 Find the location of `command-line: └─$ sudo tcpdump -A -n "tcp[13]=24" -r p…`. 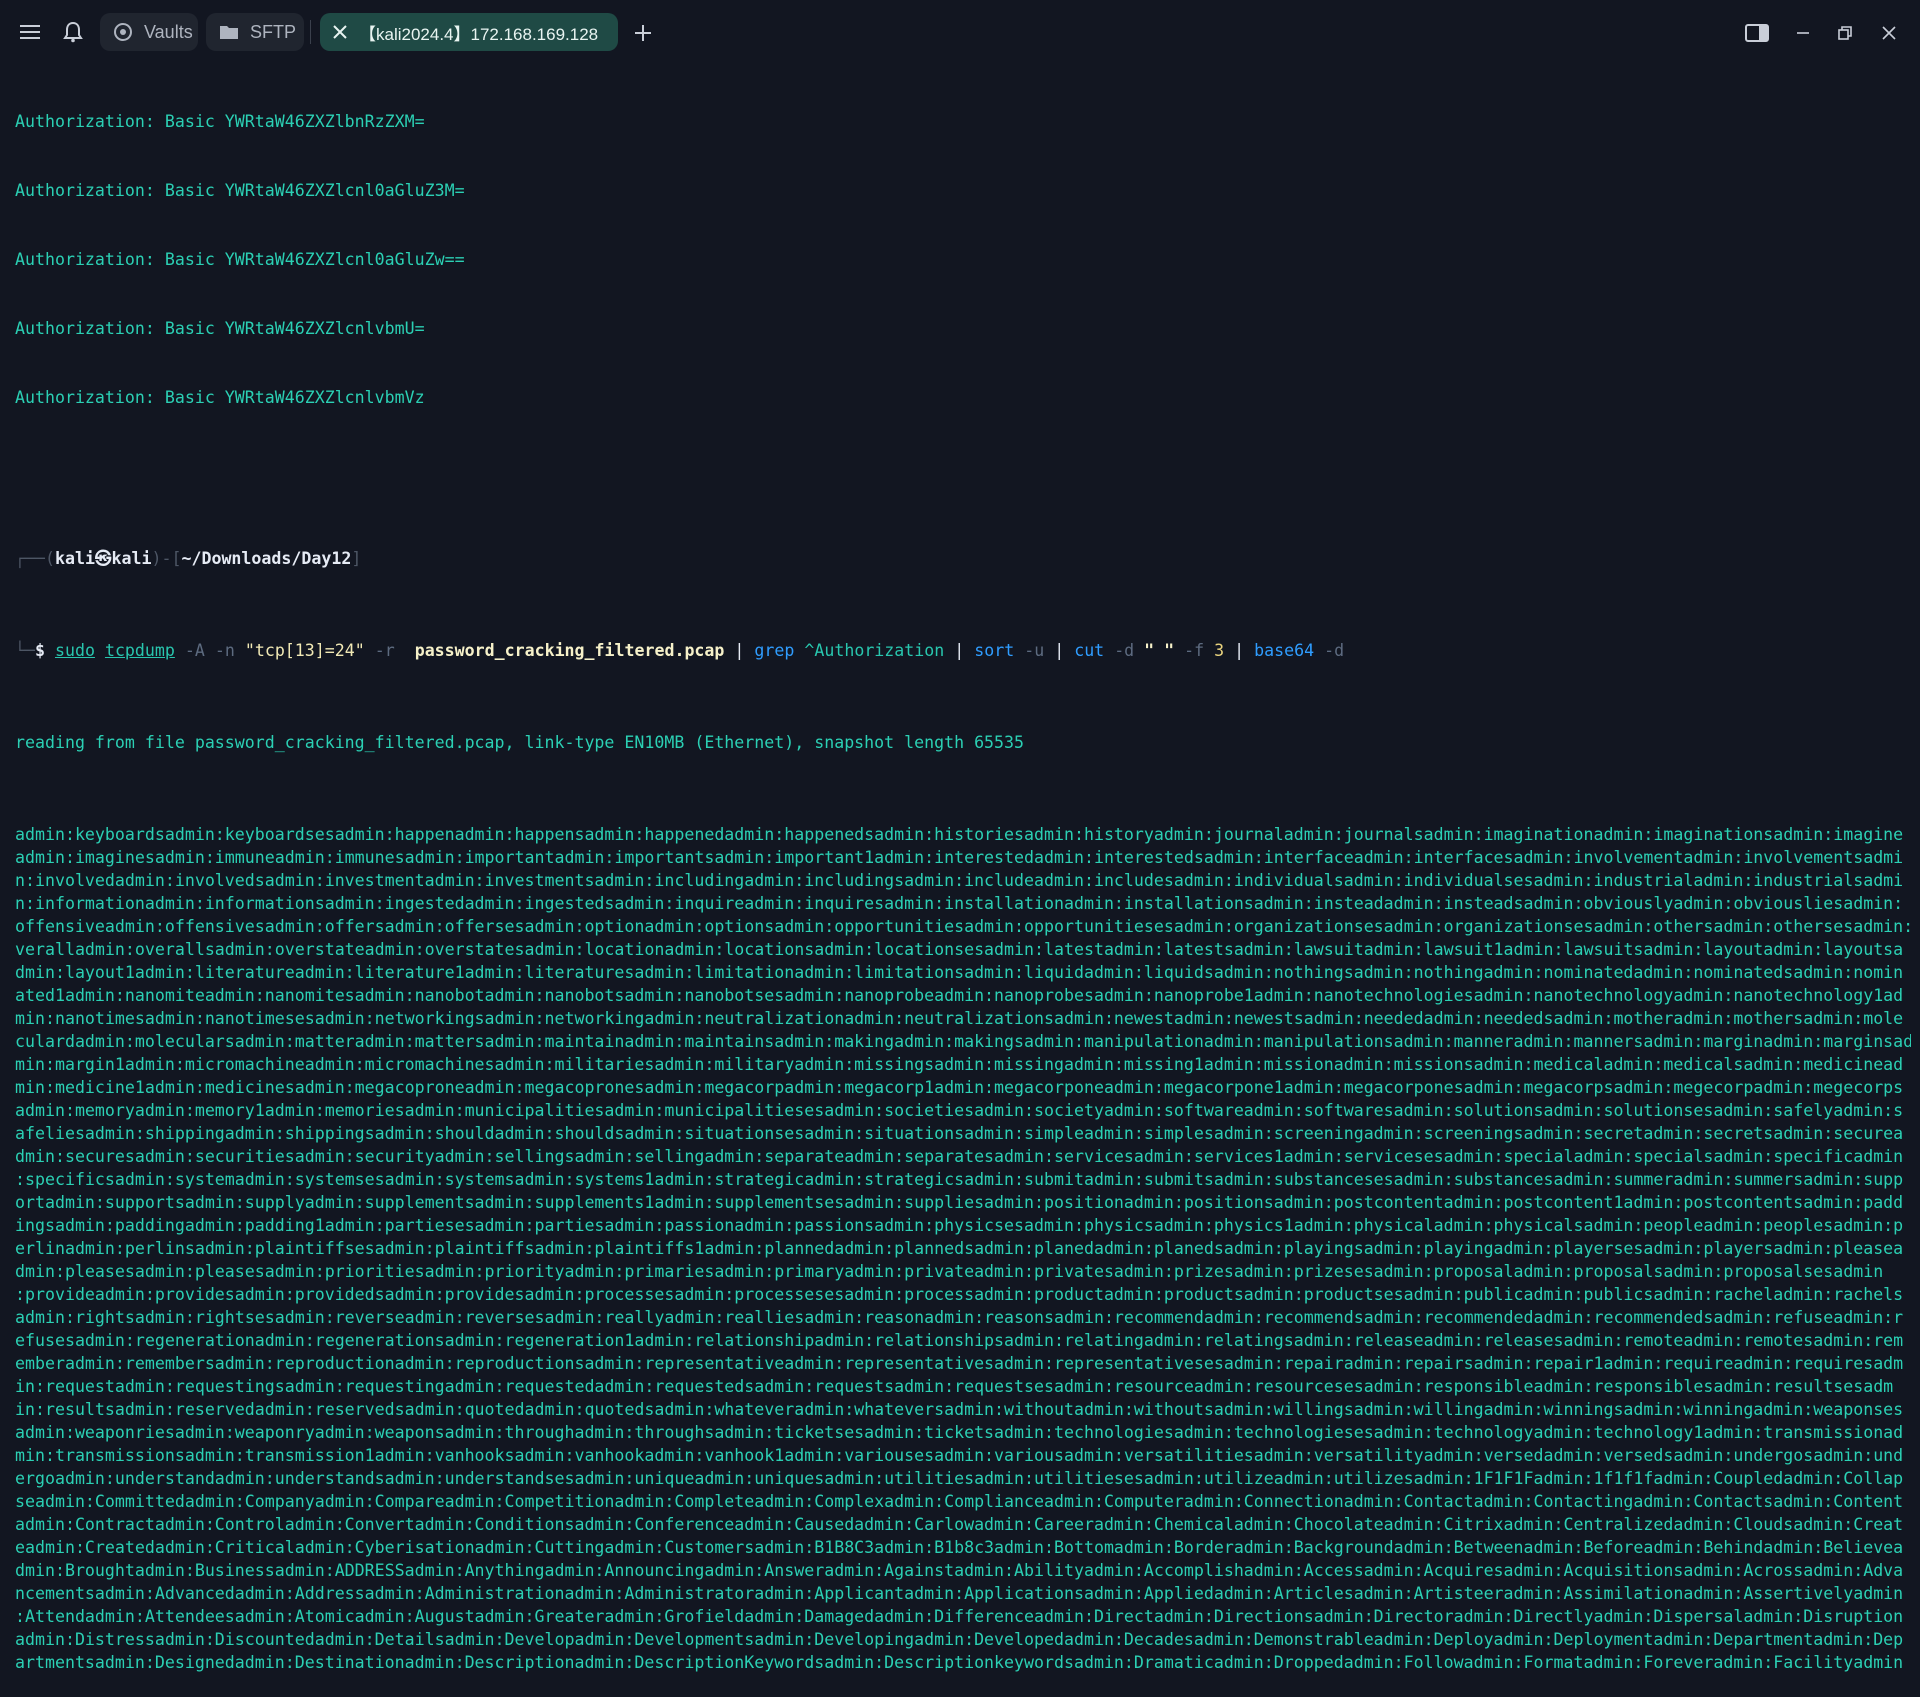

command-line: └─$ sudo tcpdump -A -n "tcp[13]=24" -r p… is located at coordinates (963, 650).